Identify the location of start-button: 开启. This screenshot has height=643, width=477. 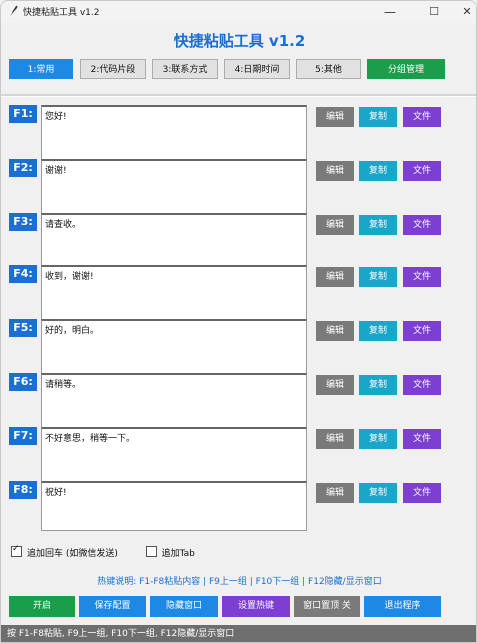
(42, 606).